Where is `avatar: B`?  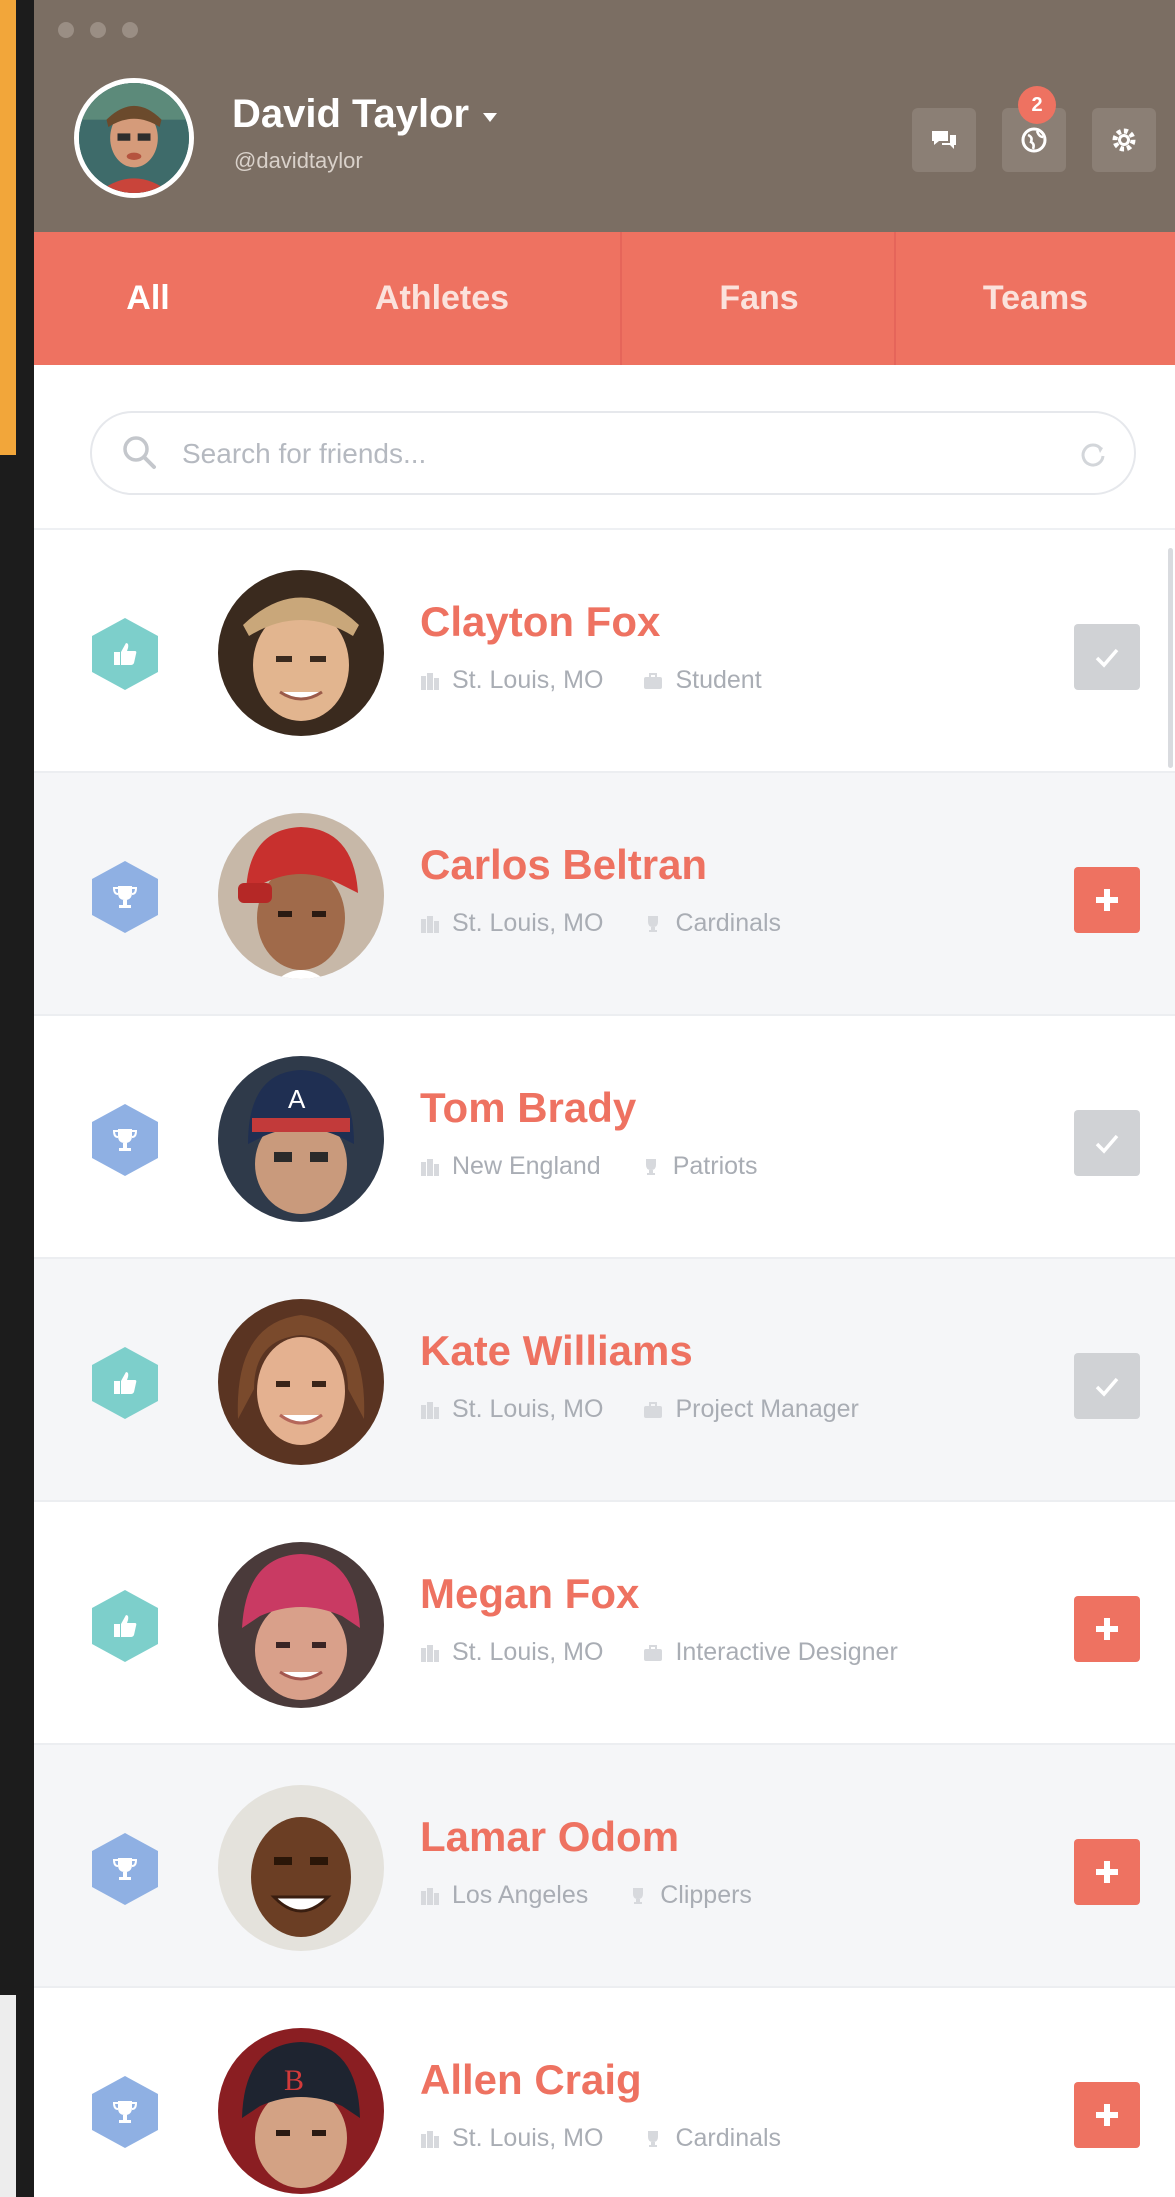 avatar: B is located at coordinates (301, 2111).